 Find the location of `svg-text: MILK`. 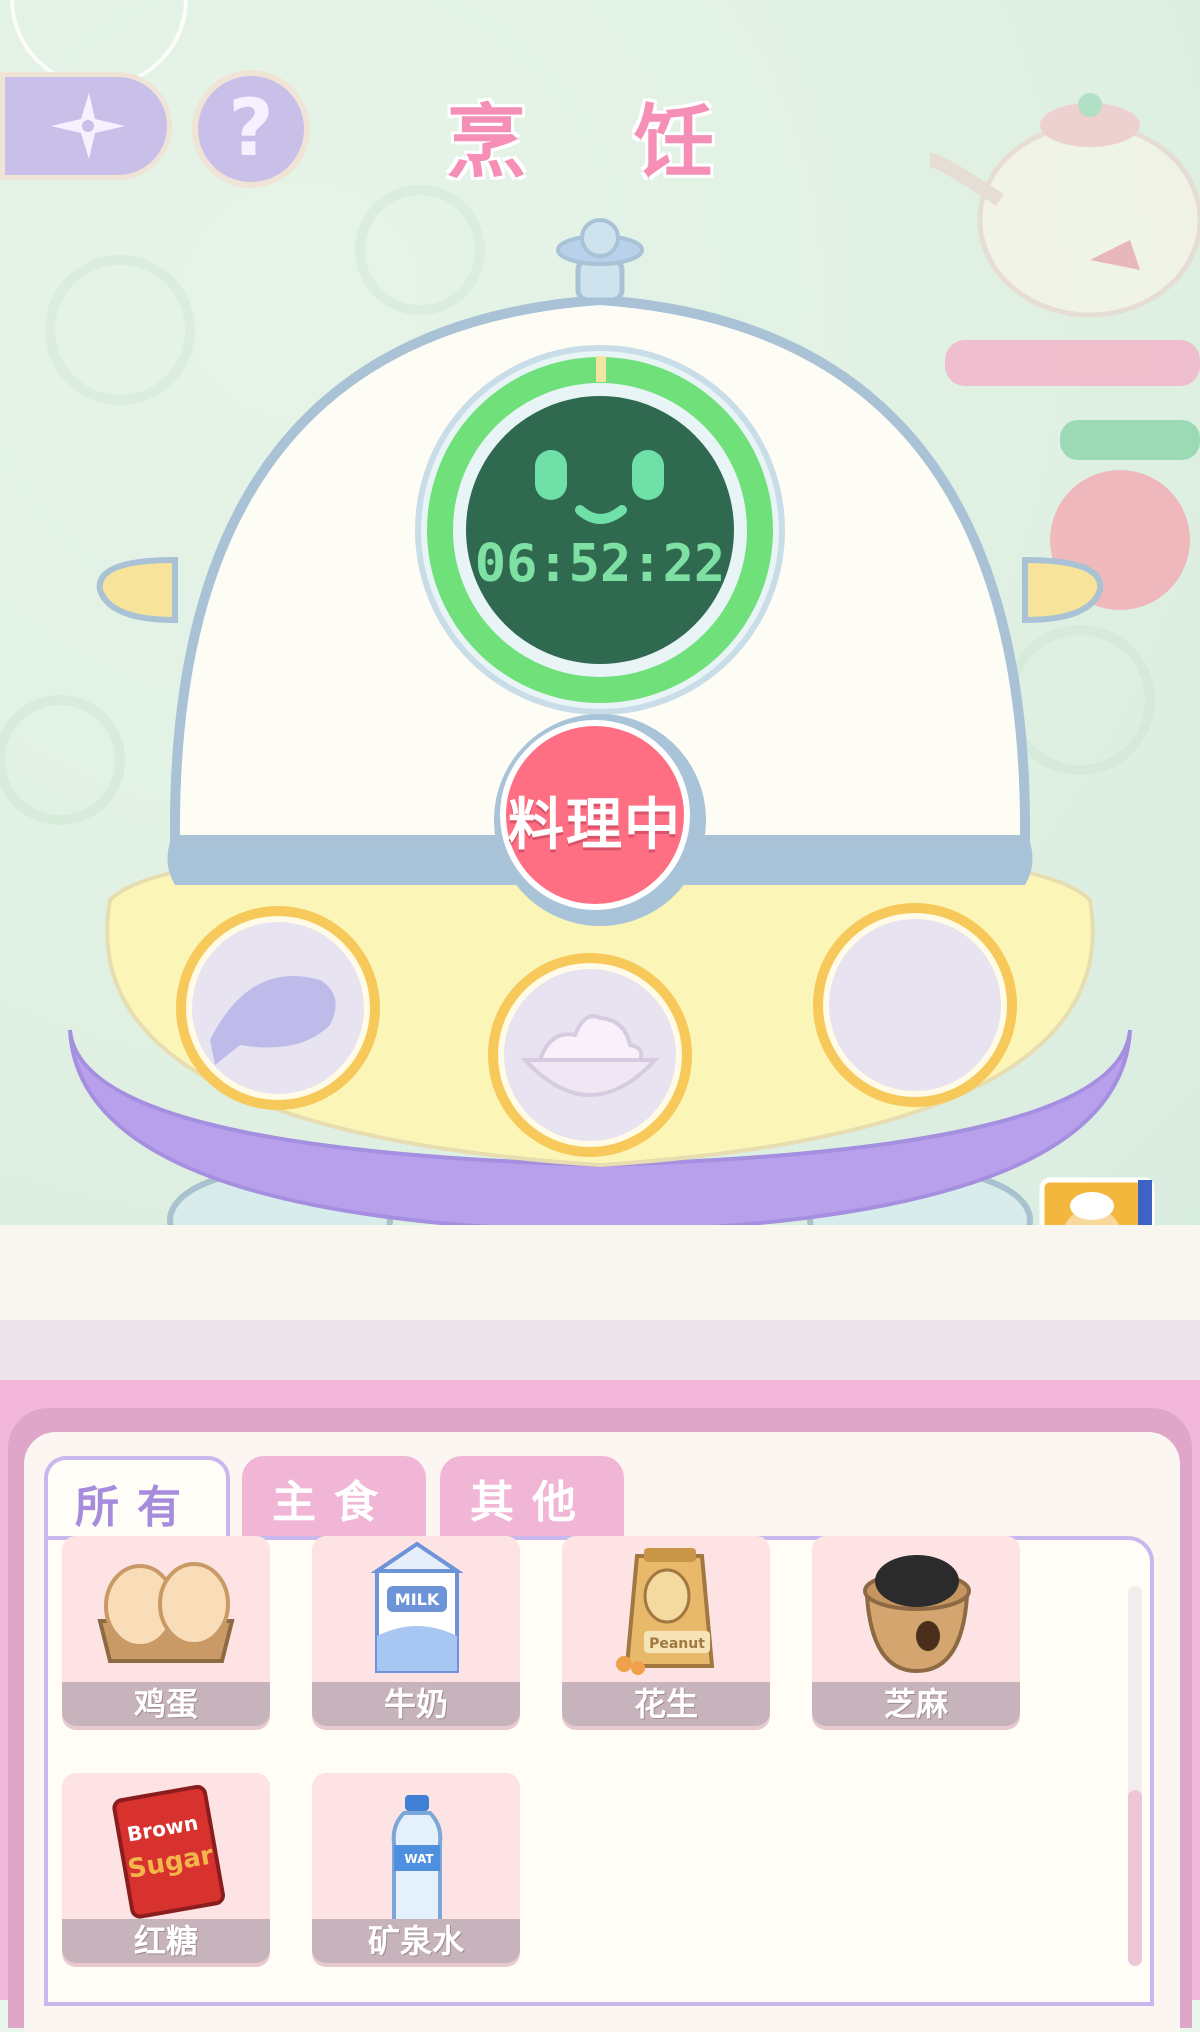

svg-text: MILK is located at coordinates (417, 1599).